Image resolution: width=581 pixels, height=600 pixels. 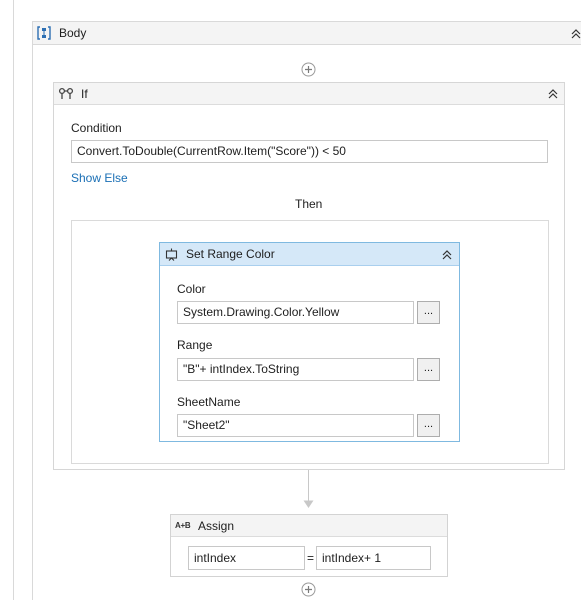 I want to click on sheetname-input: "Sheet2", so click(x=295, y=425).